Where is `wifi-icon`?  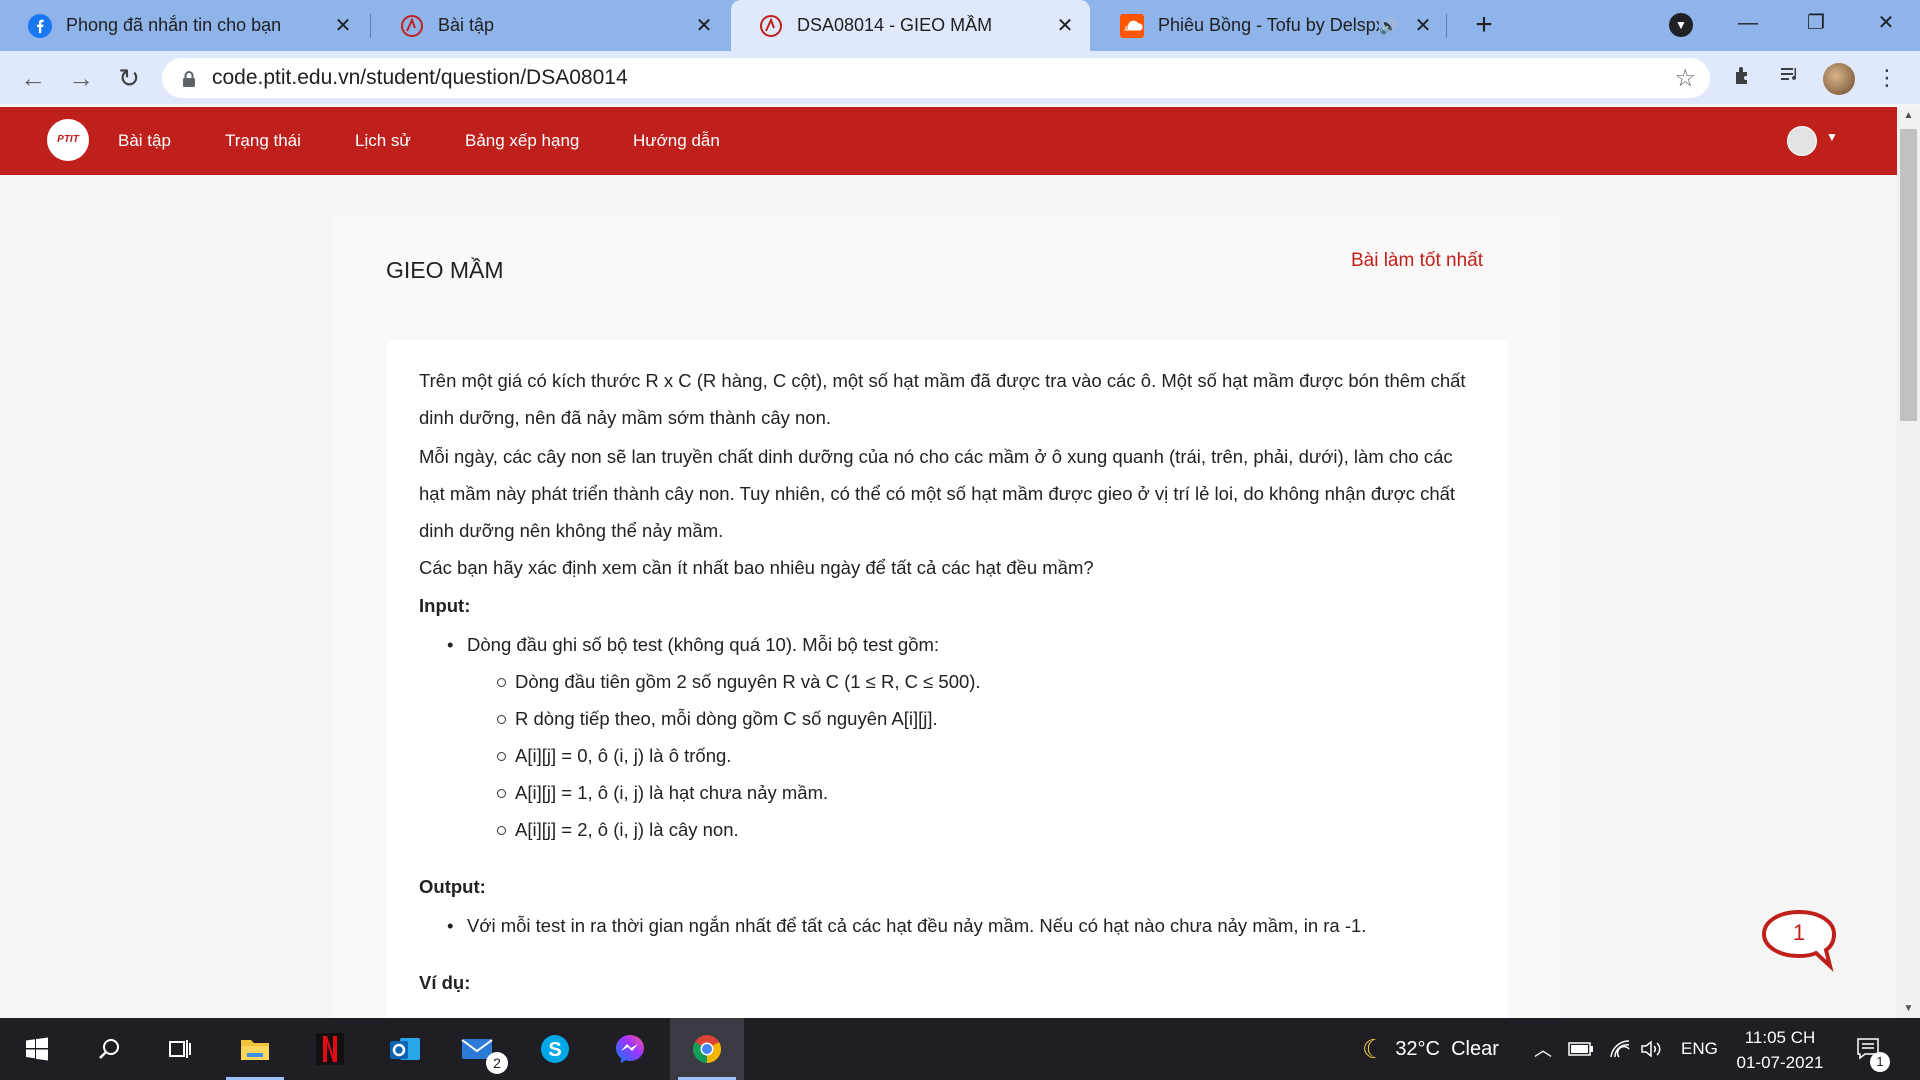
wifi-icon is located at coordinates (1620, 1049).